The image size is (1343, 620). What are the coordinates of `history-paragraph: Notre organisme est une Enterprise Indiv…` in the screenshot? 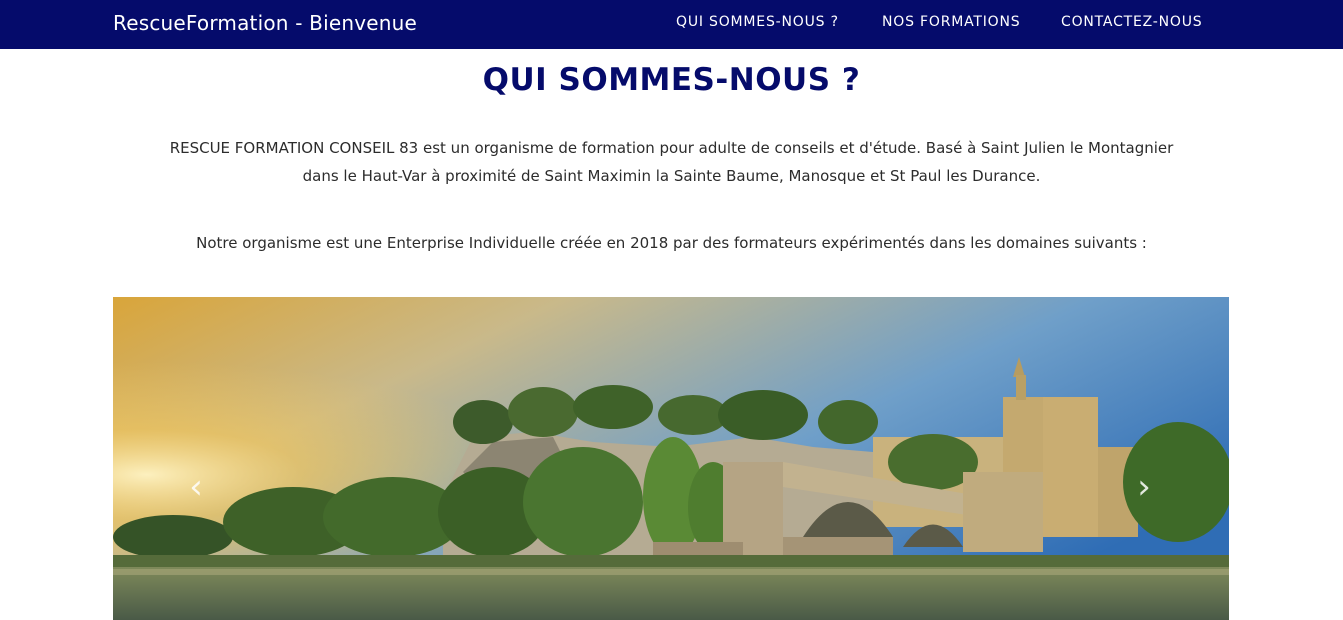 It's located at (671, 243).